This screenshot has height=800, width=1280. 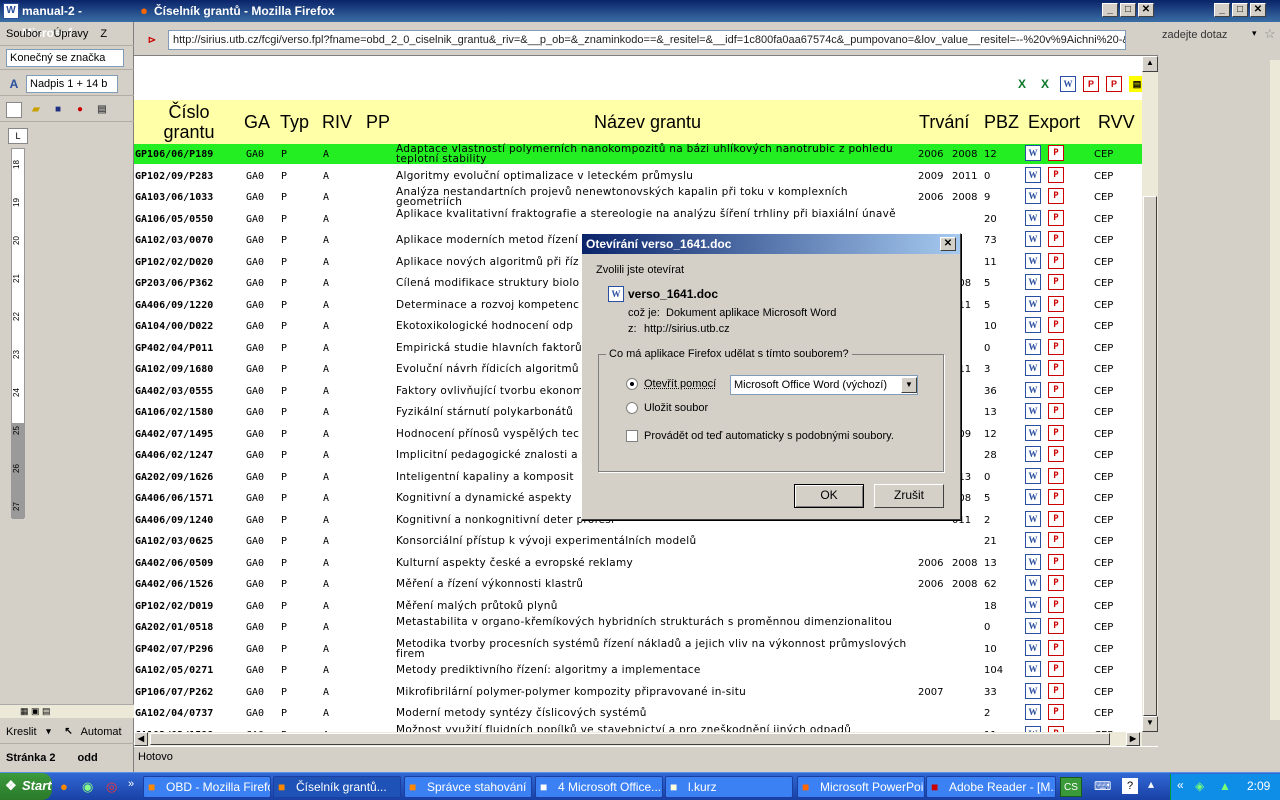 What do you see at coordinates (174, 649) in the screenshot?
I see `grant-code: GP402/07/P296` at bounding box center [174, 649].